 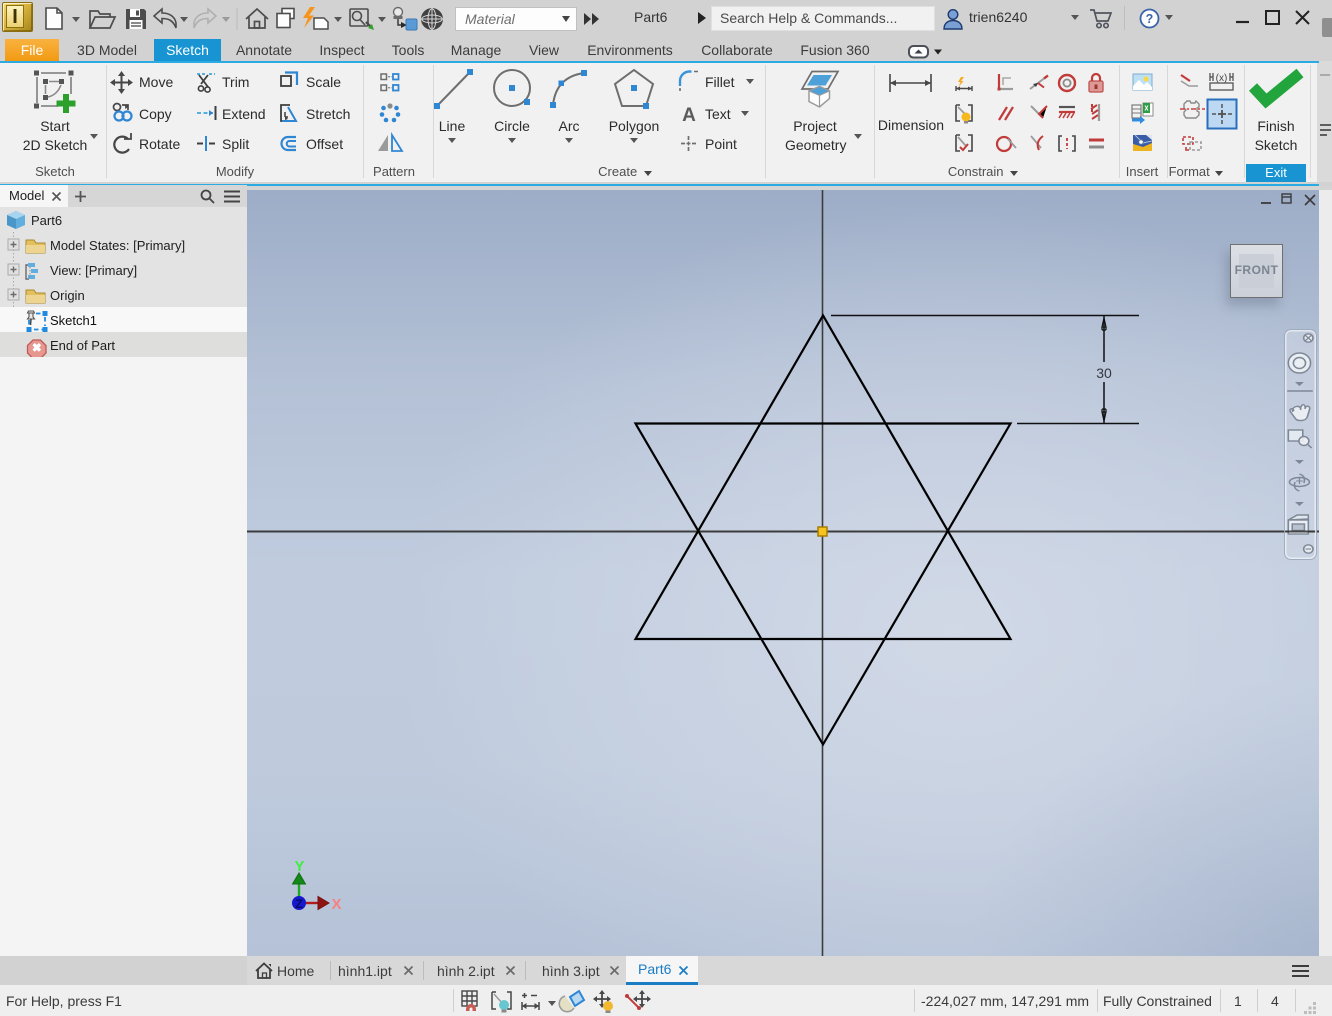 I want to click on svg-text: (x), so click(x=1222, y=78).